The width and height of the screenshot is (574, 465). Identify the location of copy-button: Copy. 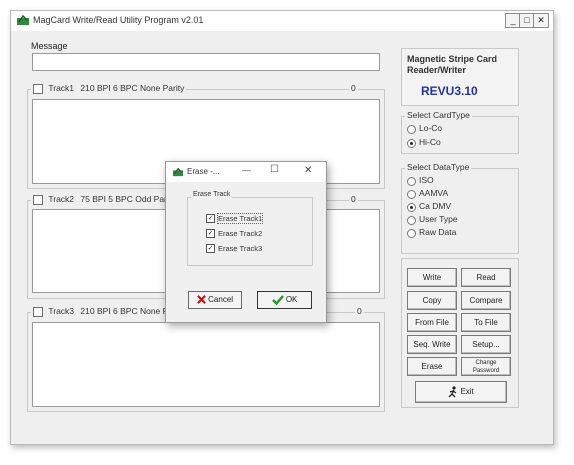
(432, 300).